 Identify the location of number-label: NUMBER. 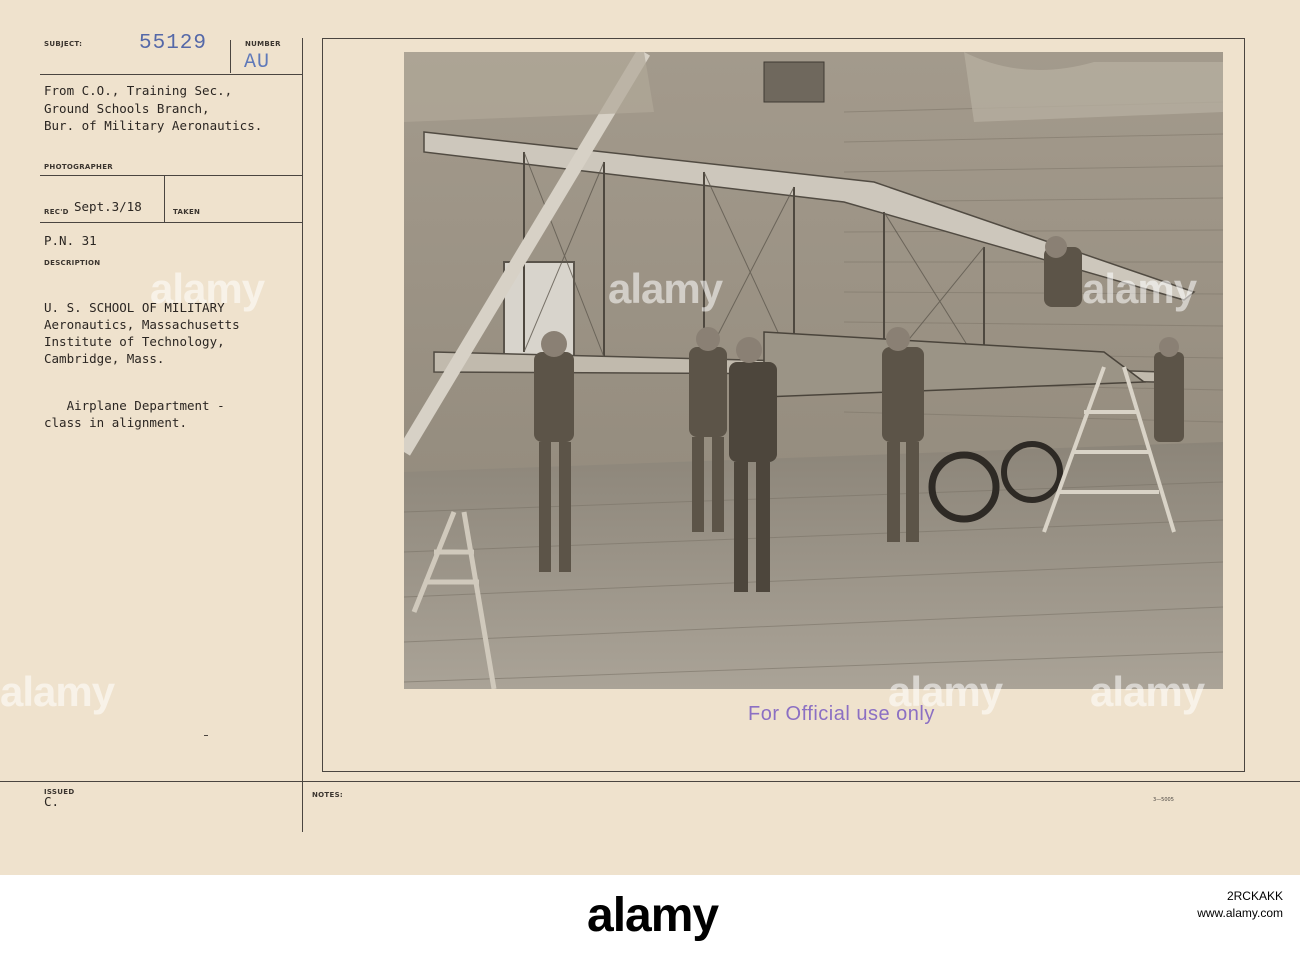
(263, 44).